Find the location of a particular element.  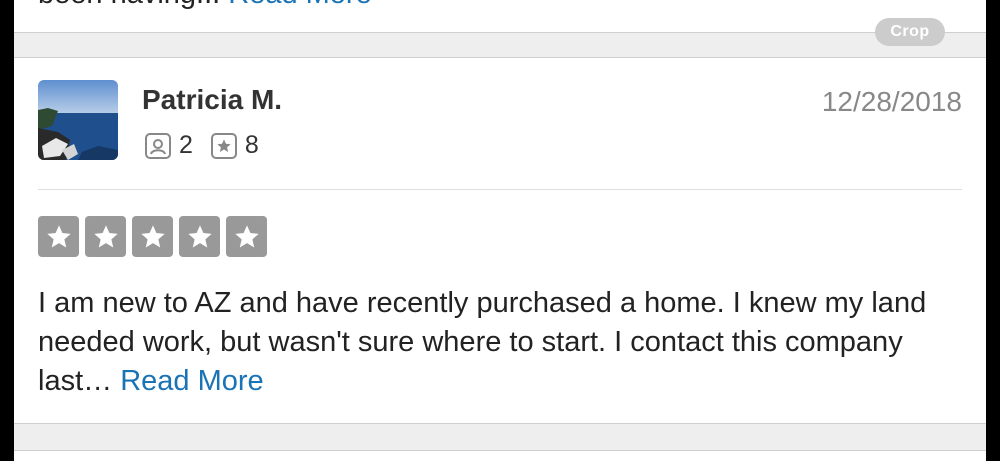

previous-review-text: been having... Read More is located at coordinates (205, 5).